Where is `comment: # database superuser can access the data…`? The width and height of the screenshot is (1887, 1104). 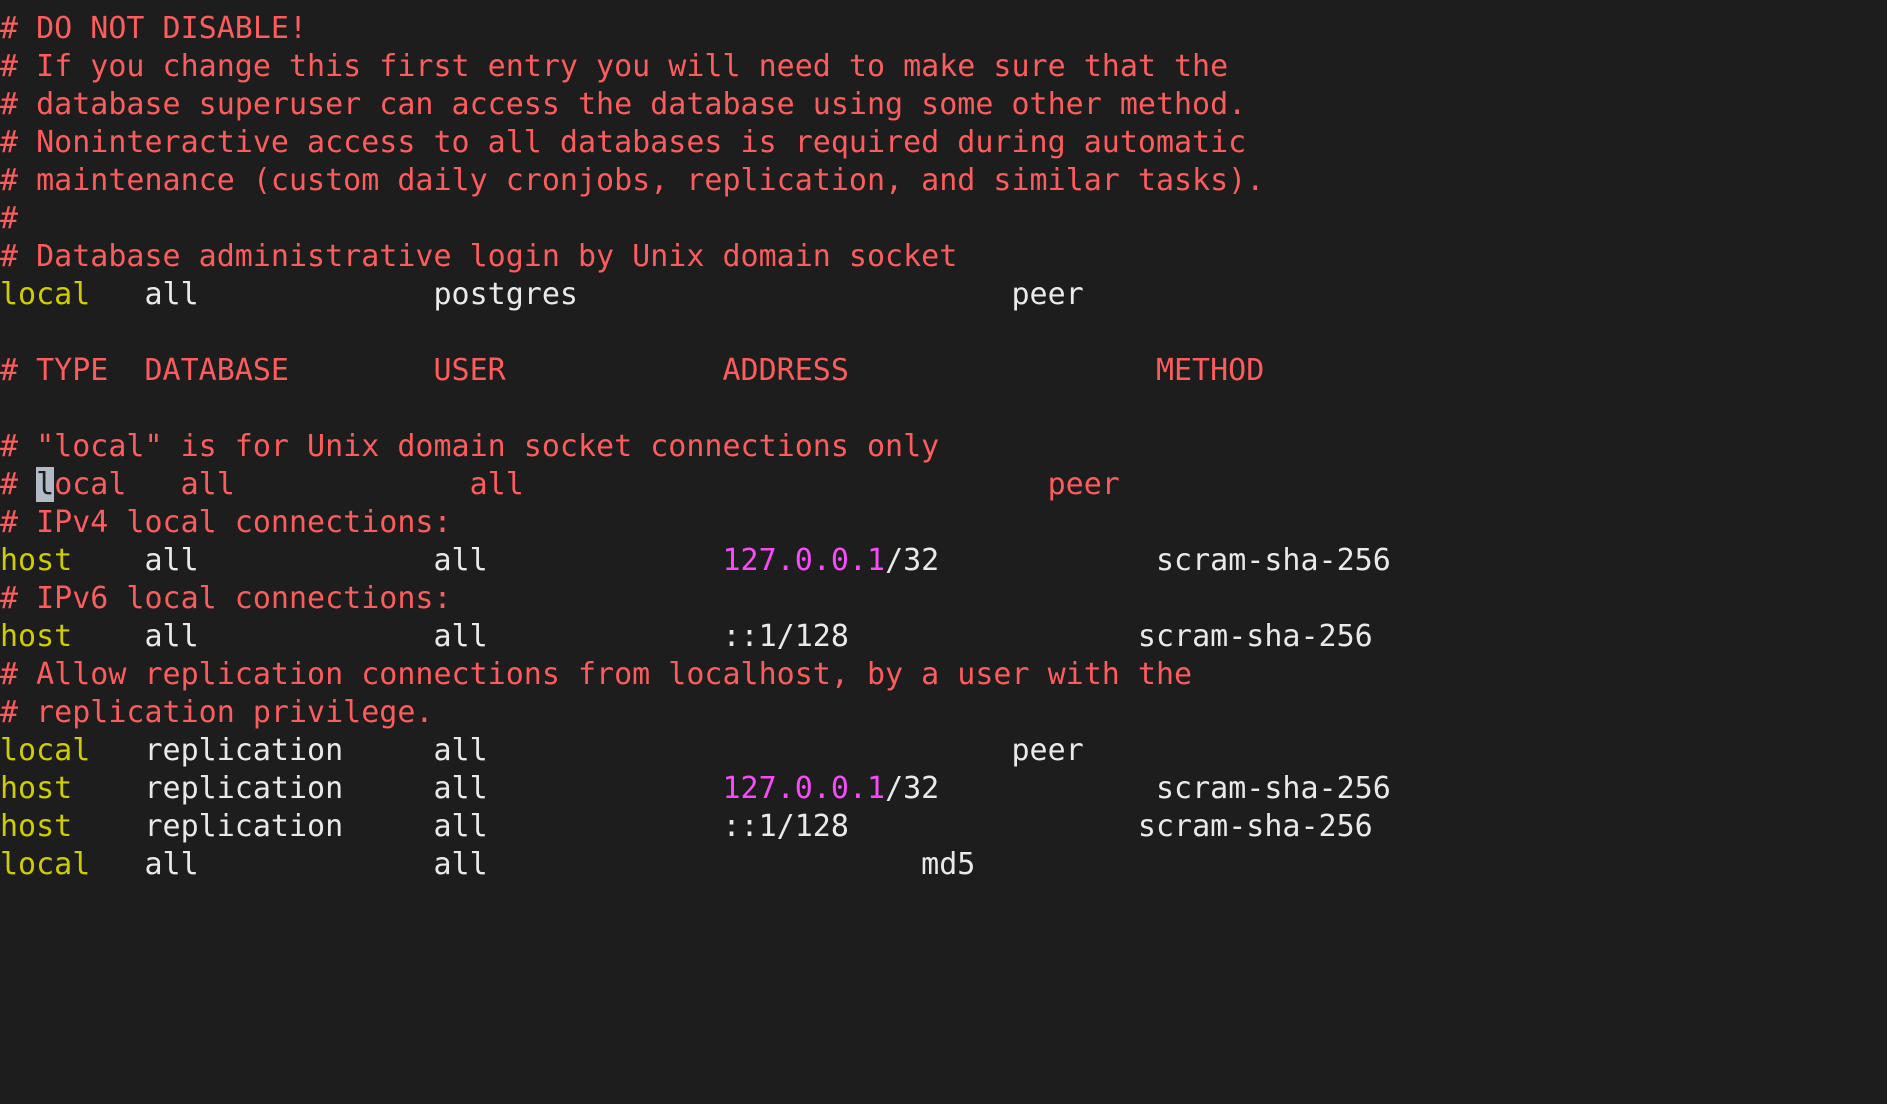
comment: # database superuser can access the data… is located at coordinates (623, 104).